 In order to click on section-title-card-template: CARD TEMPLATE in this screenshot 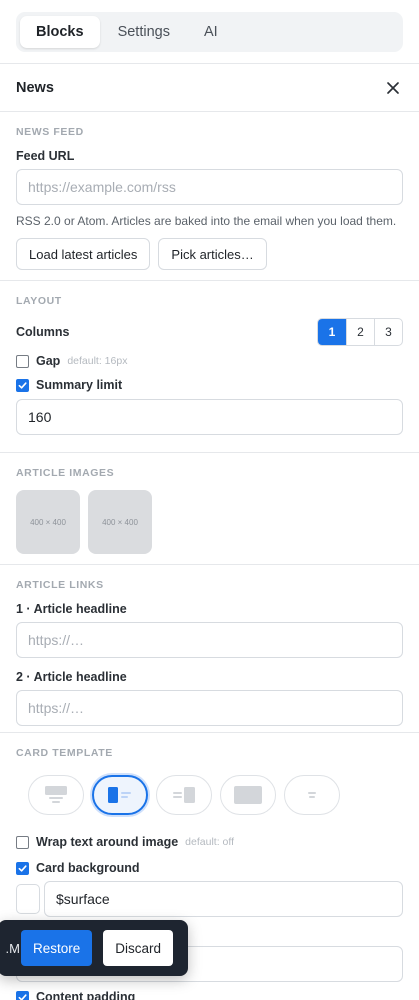, I will do `click(64, 753)`.